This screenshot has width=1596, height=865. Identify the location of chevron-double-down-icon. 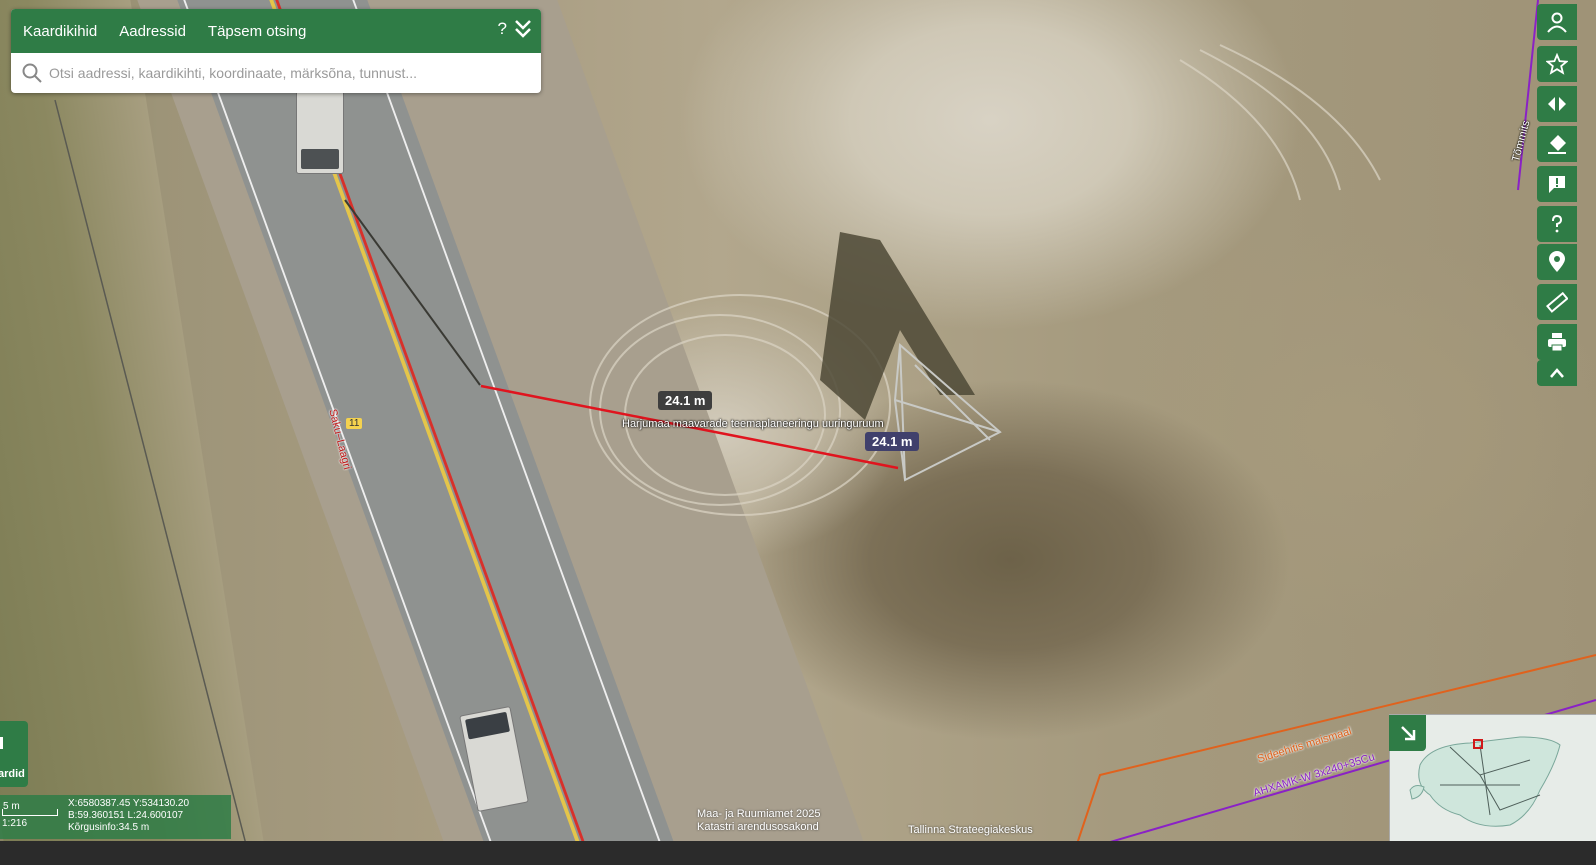
(523, 29).